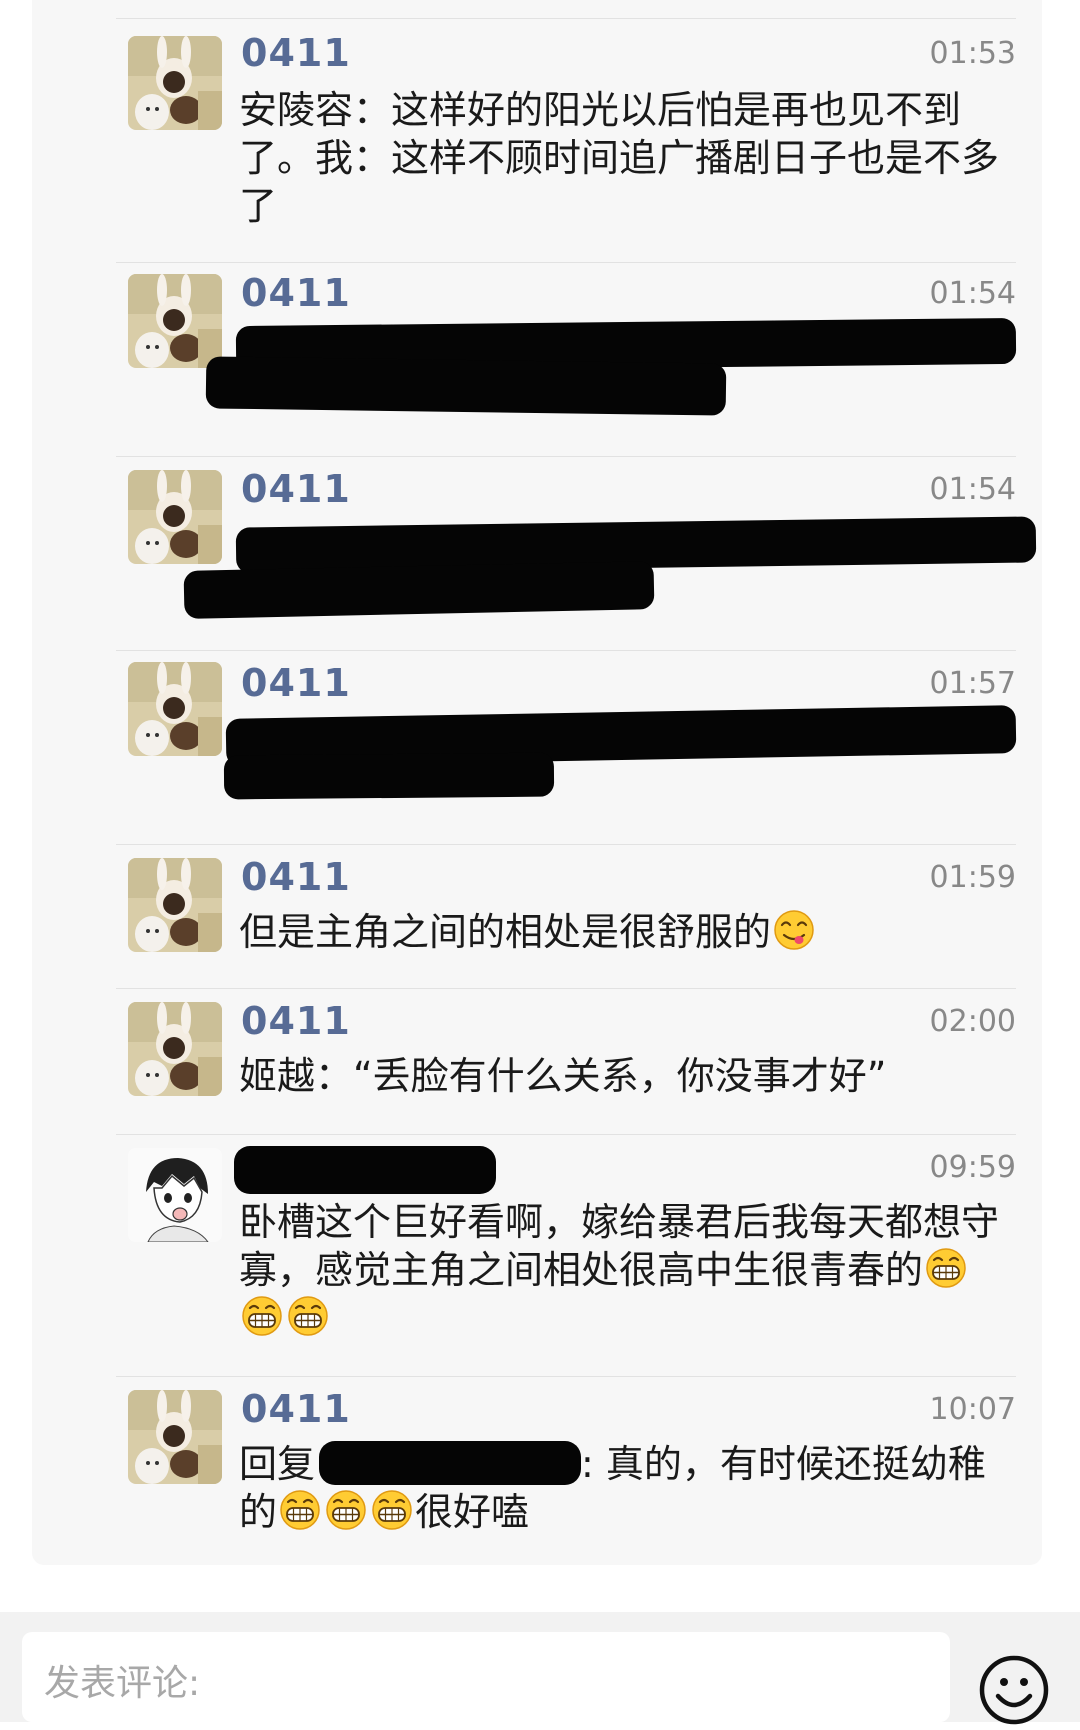  I want to click on comment-text: 安陵容：这样好的阳光以后怕是再也见不到了。我：这样不顾时间追广播剧日子也是不多了, so click(619, 158).